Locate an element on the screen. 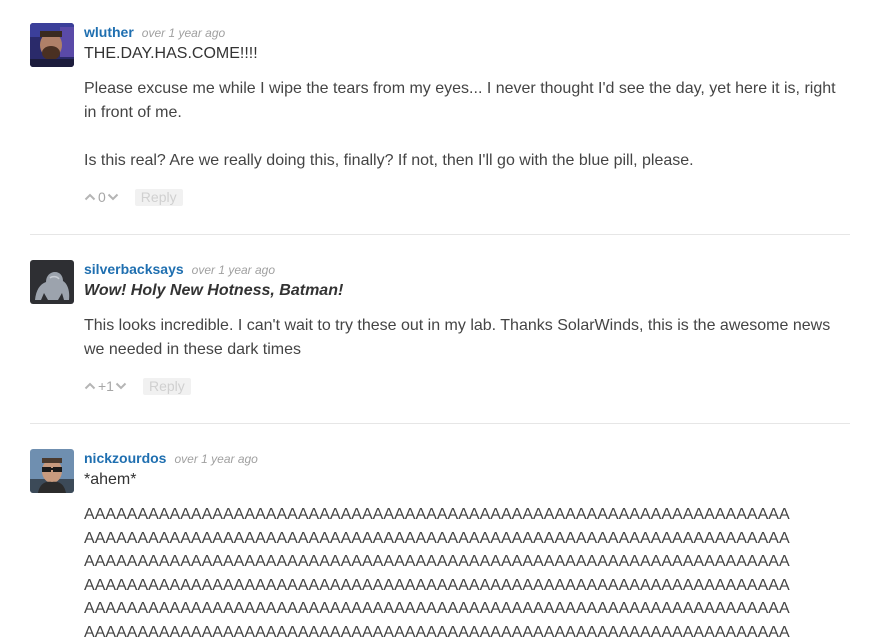 The image size is (879, 644). comment-title: *ahem* is located at coordinates (110, 479).